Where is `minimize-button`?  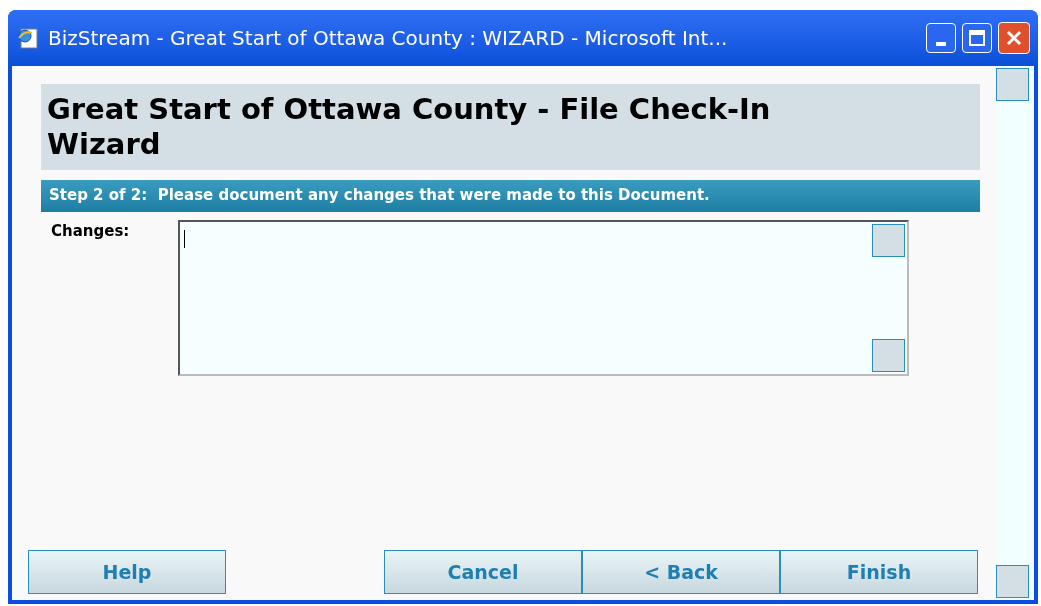 minimize-button is located at coordinates (941, 38).